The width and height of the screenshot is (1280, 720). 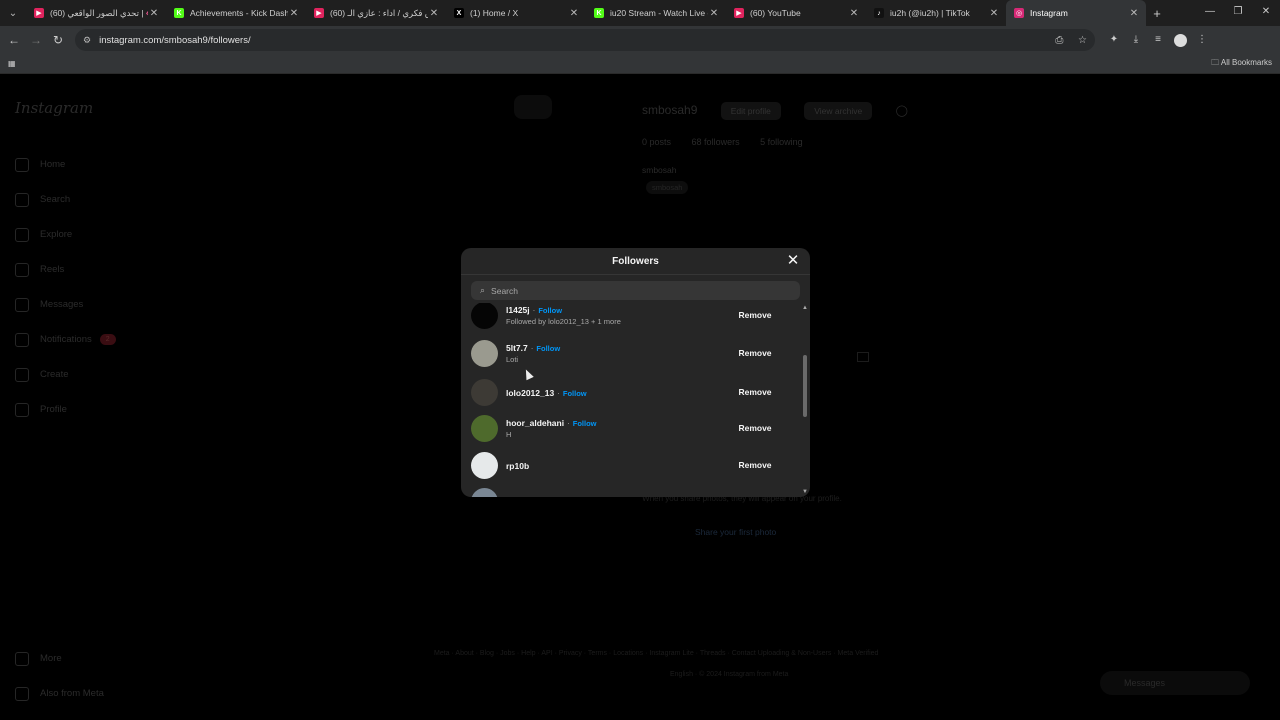 What do you see at coordinates (1180, 40) in the screenshot?
I see `profile-avatar` at bounding box center [1180, 40].